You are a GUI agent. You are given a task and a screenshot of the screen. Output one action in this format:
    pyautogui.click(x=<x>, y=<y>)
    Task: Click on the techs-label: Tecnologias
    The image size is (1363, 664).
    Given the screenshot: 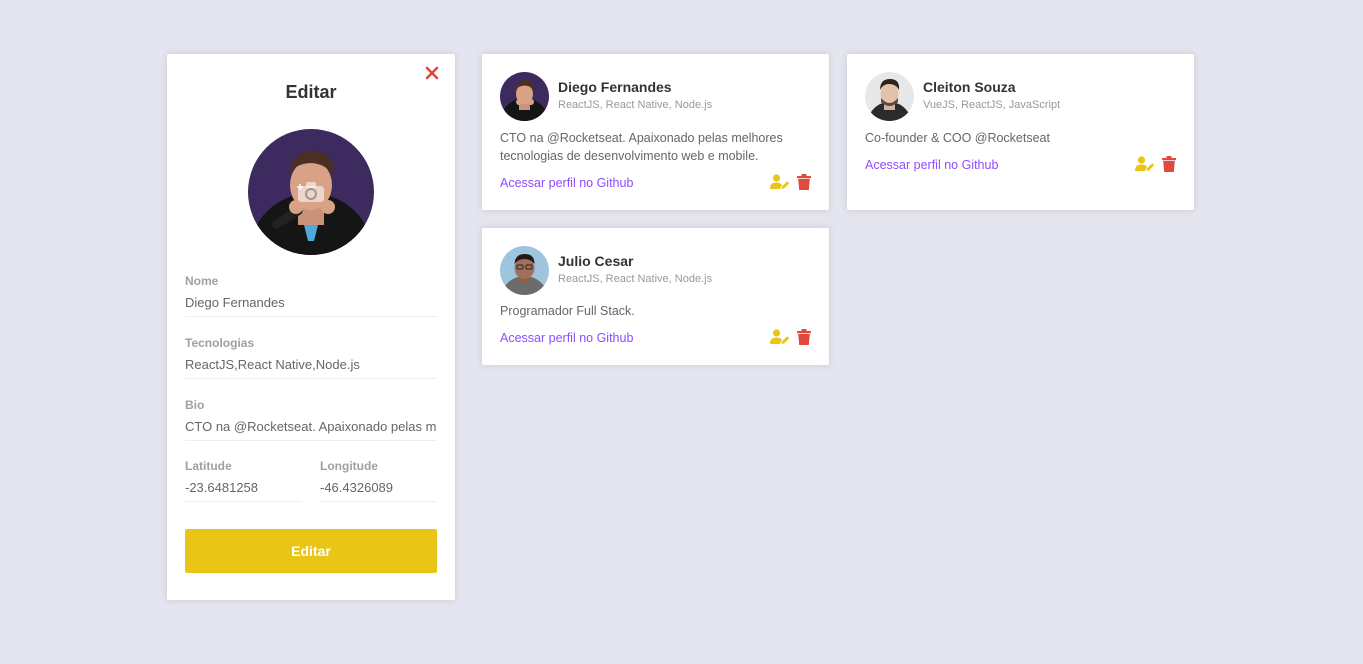 What is the action you would take?
    pyautogui.click(x=220, y=343)
    